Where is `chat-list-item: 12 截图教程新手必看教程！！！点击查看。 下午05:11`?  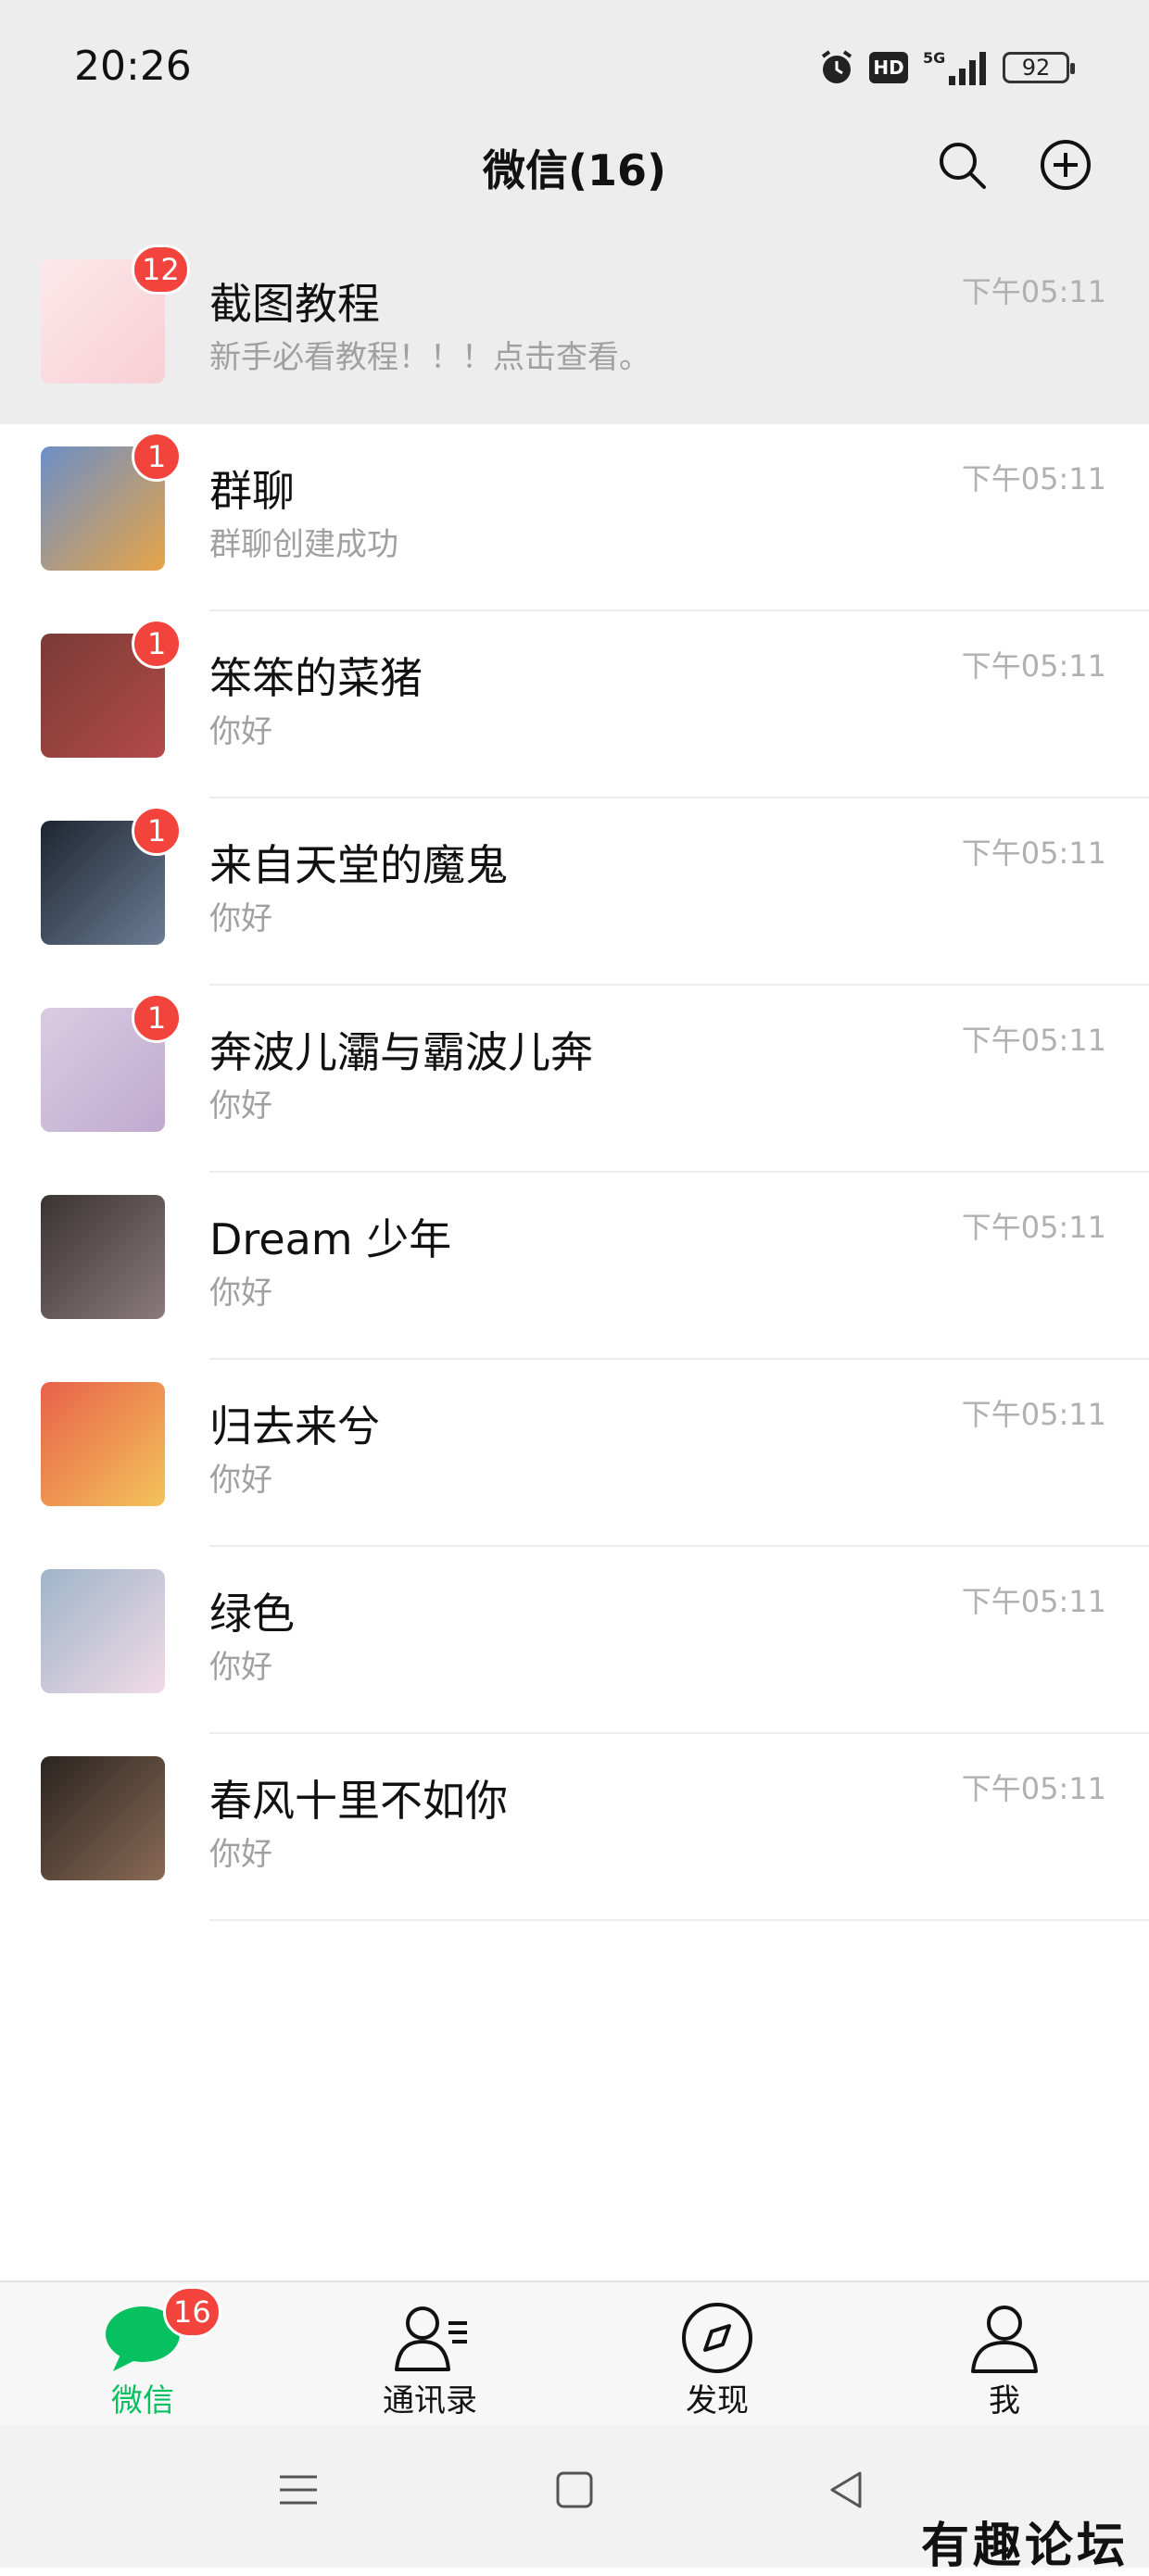 chat-list-item: 12 截图教程新手必看教程！！！点击查看。 下午05:11 is located at coordinates (574, 330).